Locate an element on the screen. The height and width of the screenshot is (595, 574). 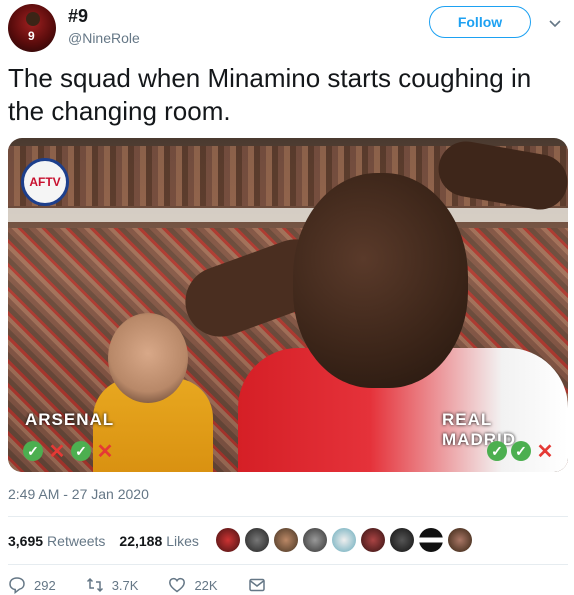
tweet-timestamp: 2:49 AM - 27 Jan 2020 is located at coordinates (78, 494).